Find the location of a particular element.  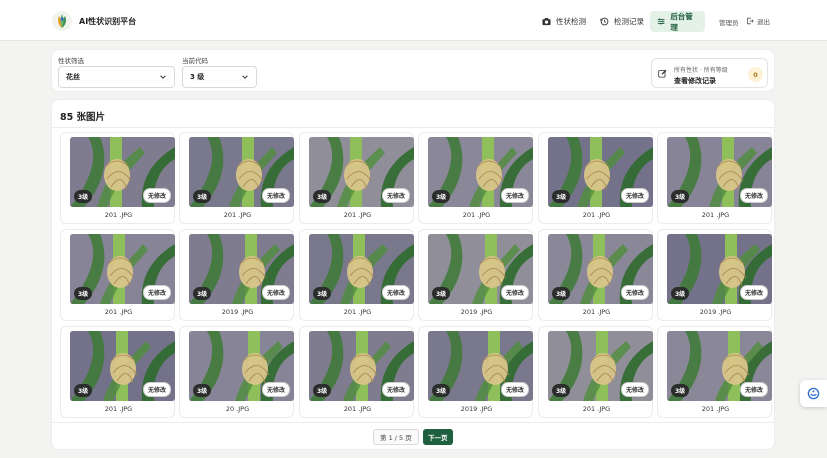

image-card: 3级 无修改 20 .JPG is located at coordinates (236, 372).